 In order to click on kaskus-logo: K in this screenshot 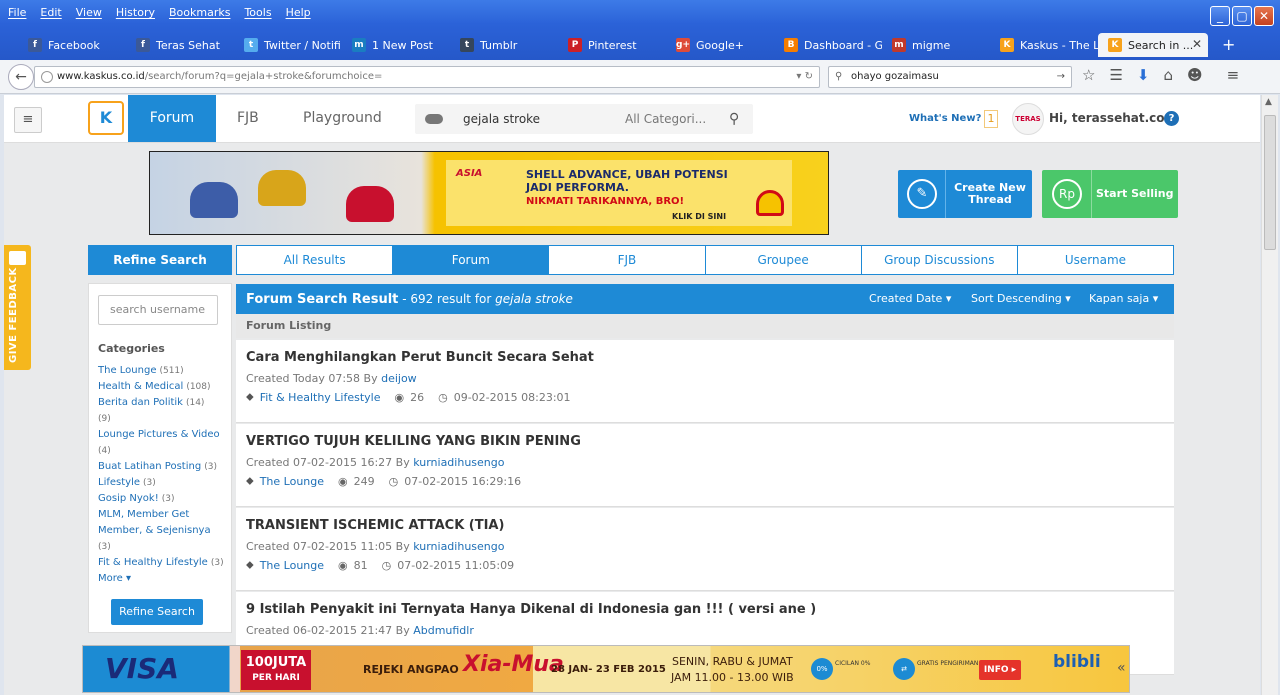, I will do `click(106, 118)`.